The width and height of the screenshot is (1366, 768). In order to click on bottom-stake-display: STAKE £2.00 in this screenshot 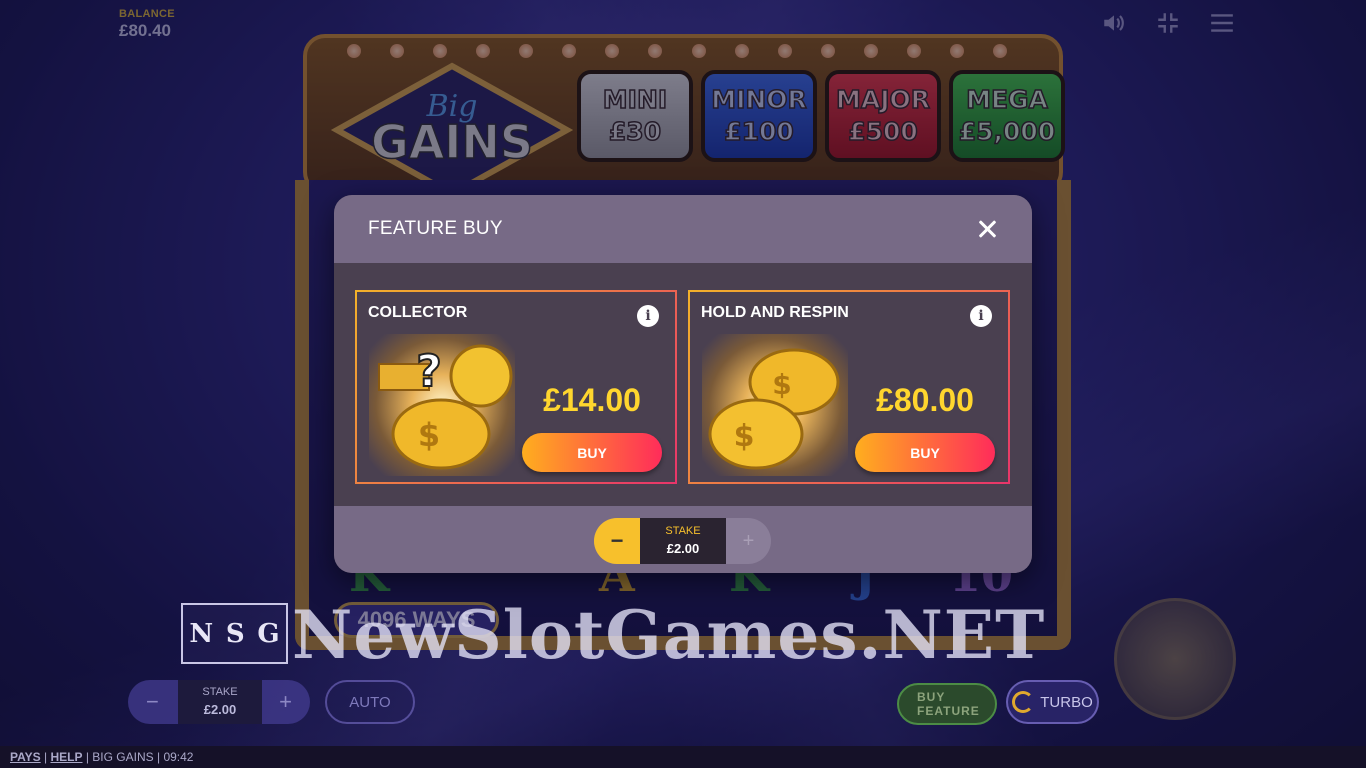, I will do `click(220, 702)`.